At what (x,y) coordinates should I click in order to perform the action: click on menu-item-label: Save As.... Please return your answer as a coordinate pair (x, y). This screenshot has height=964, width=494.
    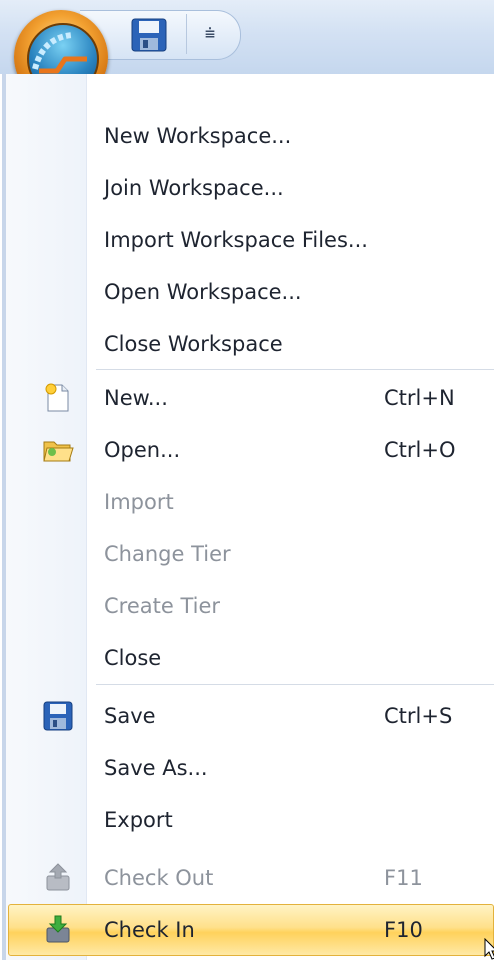
    Looking at the image, I should click on (156, 768).